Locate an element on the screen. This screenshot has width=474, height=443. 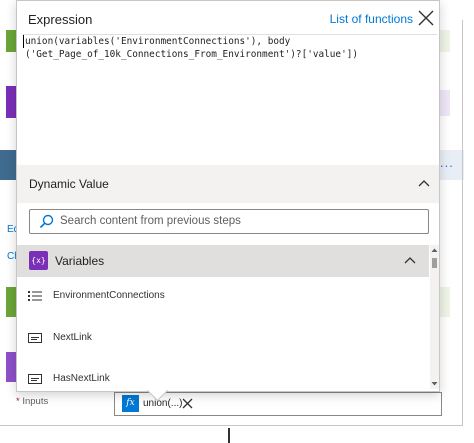
search-input is located at coordinates (240, 220).